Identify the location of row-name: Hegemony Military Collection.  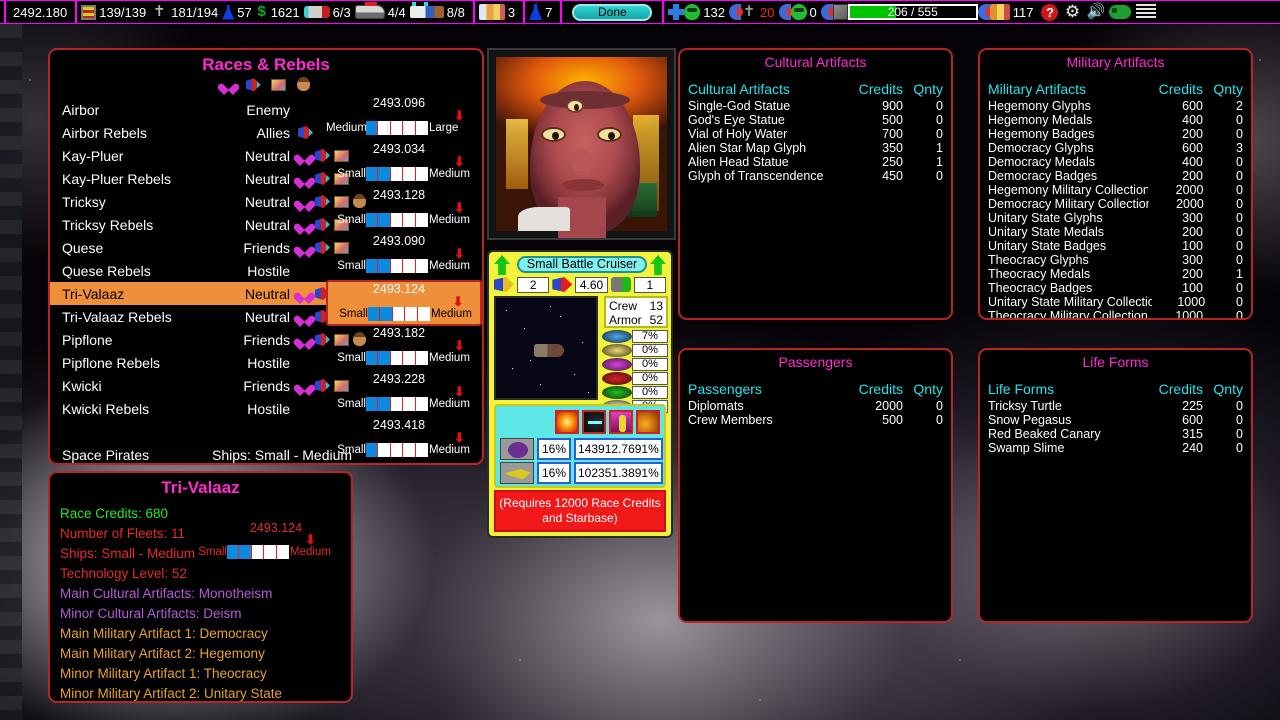
(1068, 190).